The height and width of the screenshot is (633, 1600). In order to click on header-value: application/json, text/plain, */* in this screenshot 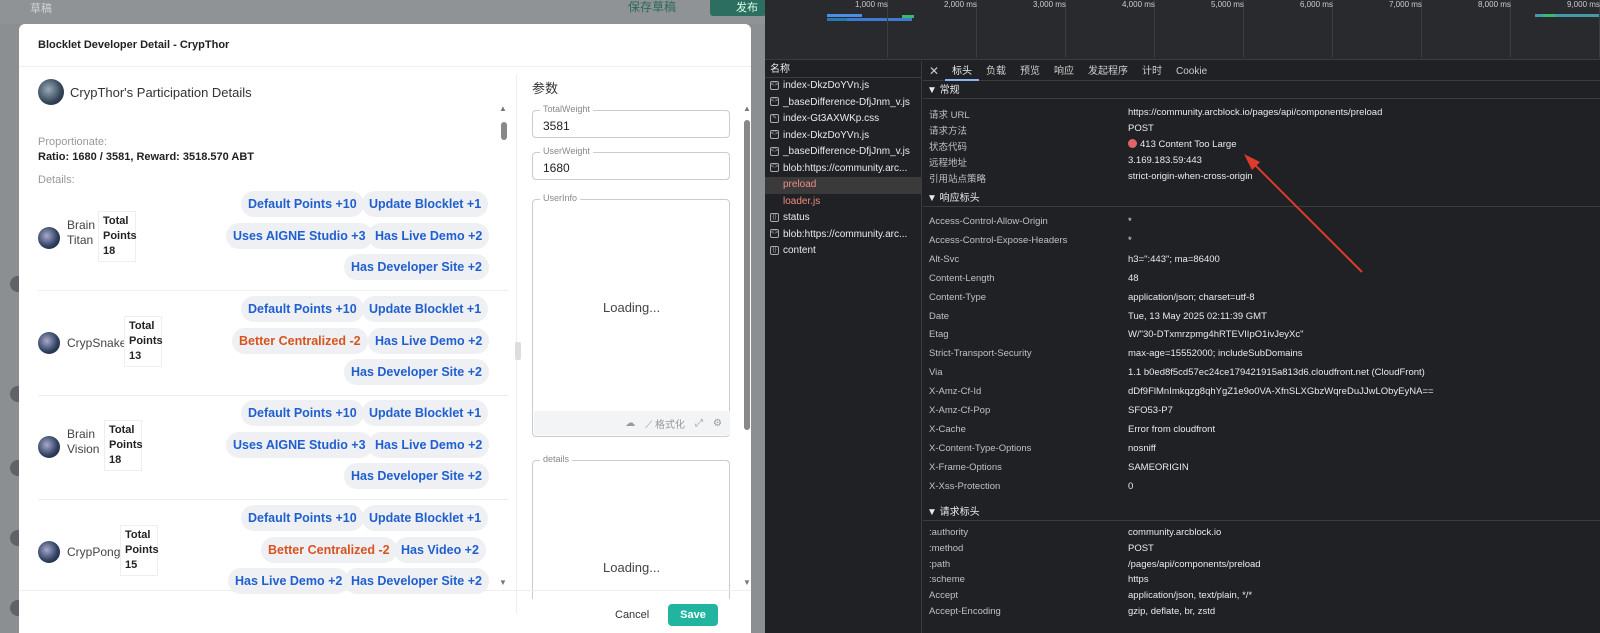, I will do `click(1190, 596)`.